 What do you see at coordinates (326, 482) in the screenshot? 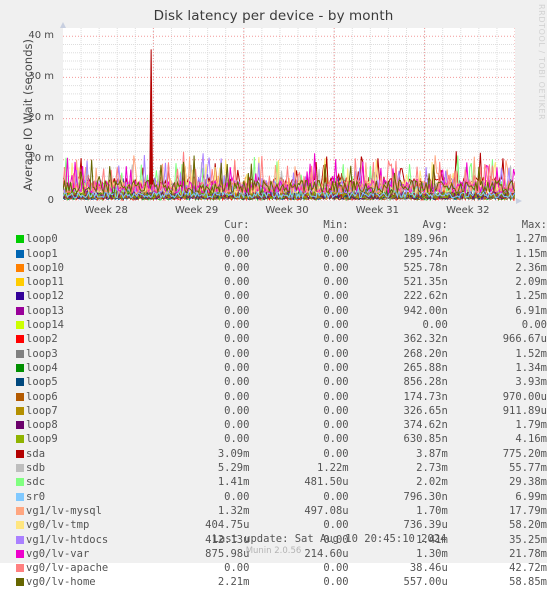
I see `legend-value-min: 481.50u` at bounding box center [326, 482].